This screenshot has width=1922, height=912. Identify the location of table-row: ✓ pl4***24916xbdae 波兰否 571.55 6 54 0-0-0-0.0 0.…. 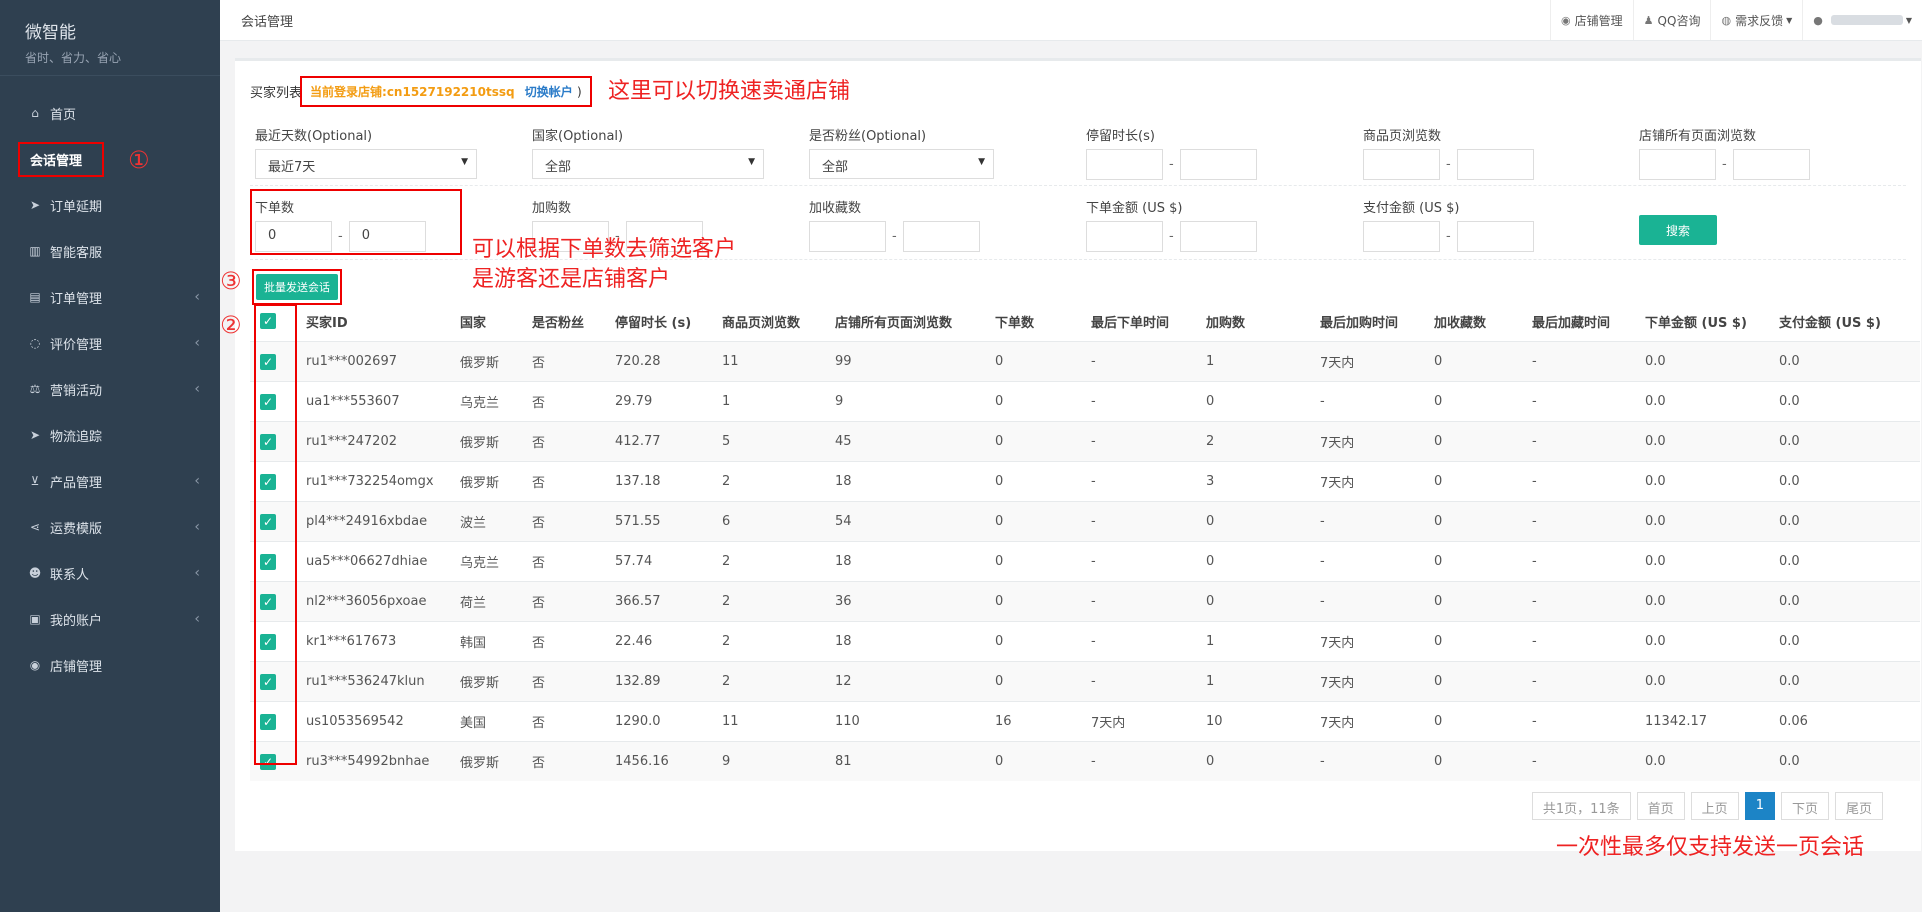
(1085, 521).